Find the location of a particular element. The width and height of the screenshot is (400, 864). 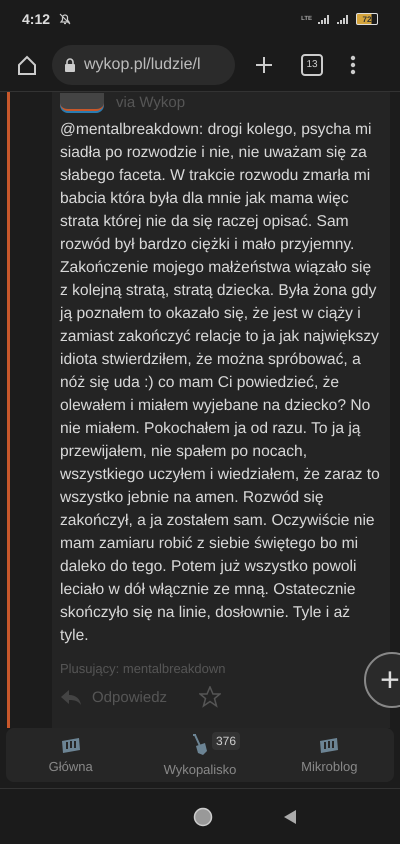

nav-tab: Wykopalisko 376 is located at coordinates (200, 755).